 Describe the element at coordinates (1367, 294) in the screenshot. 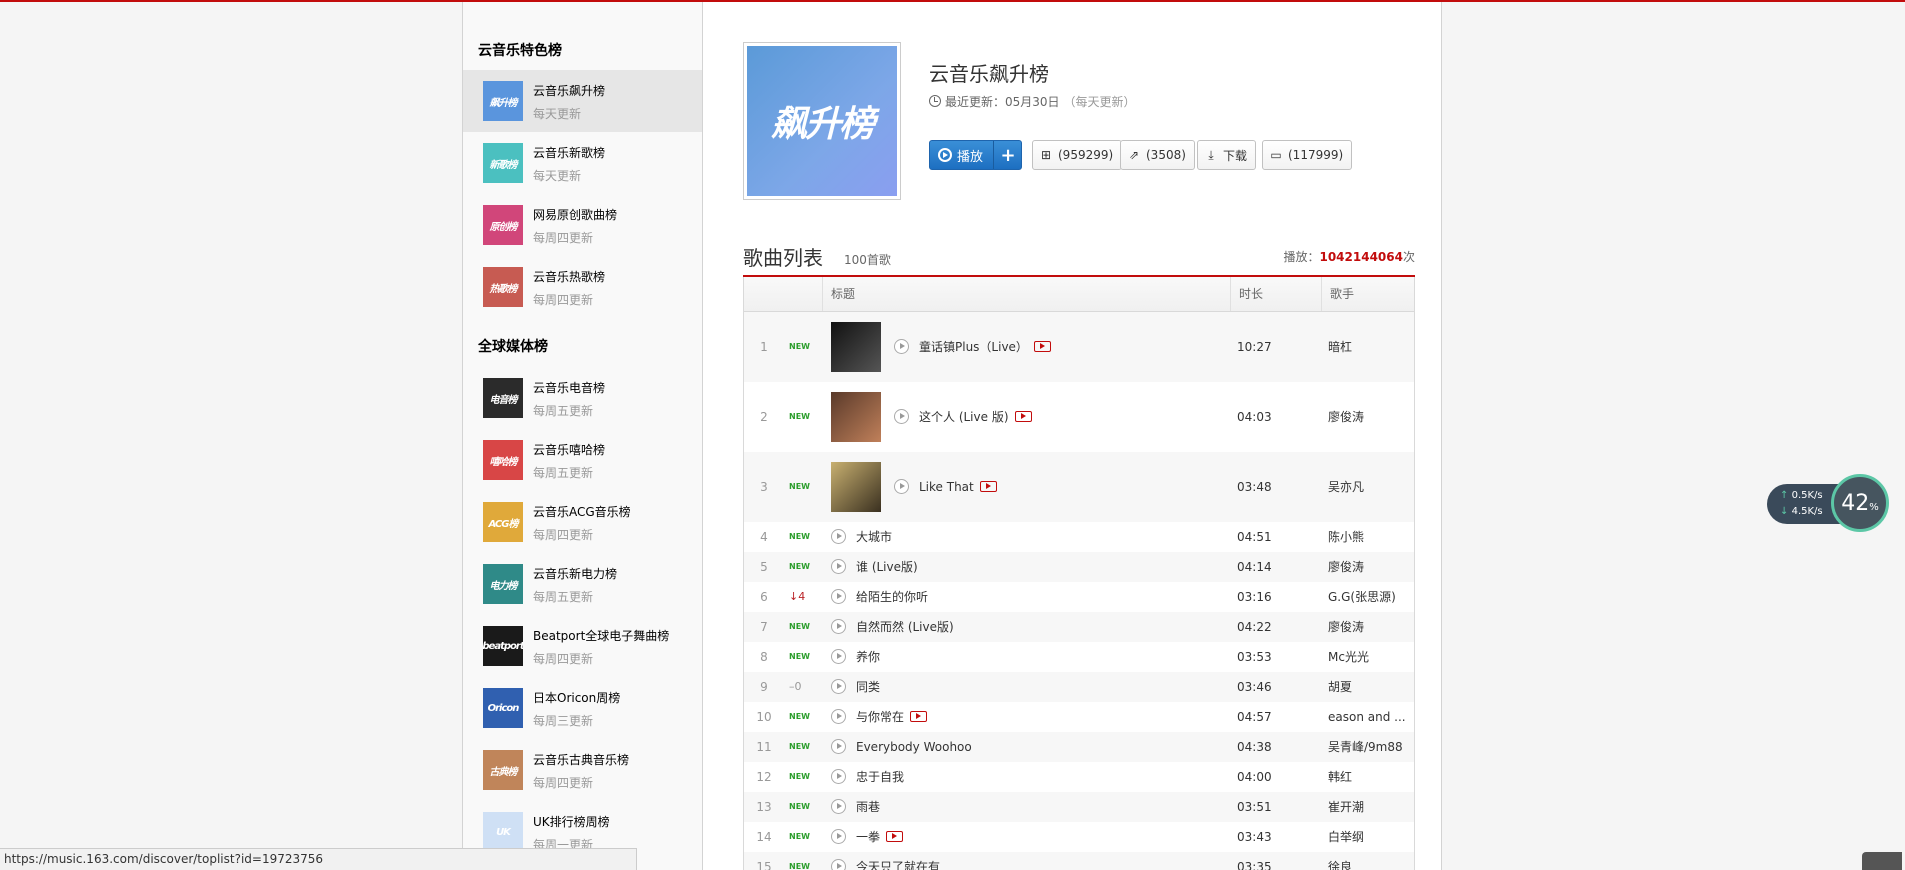

I see `col-singer: 歌手` at that location.